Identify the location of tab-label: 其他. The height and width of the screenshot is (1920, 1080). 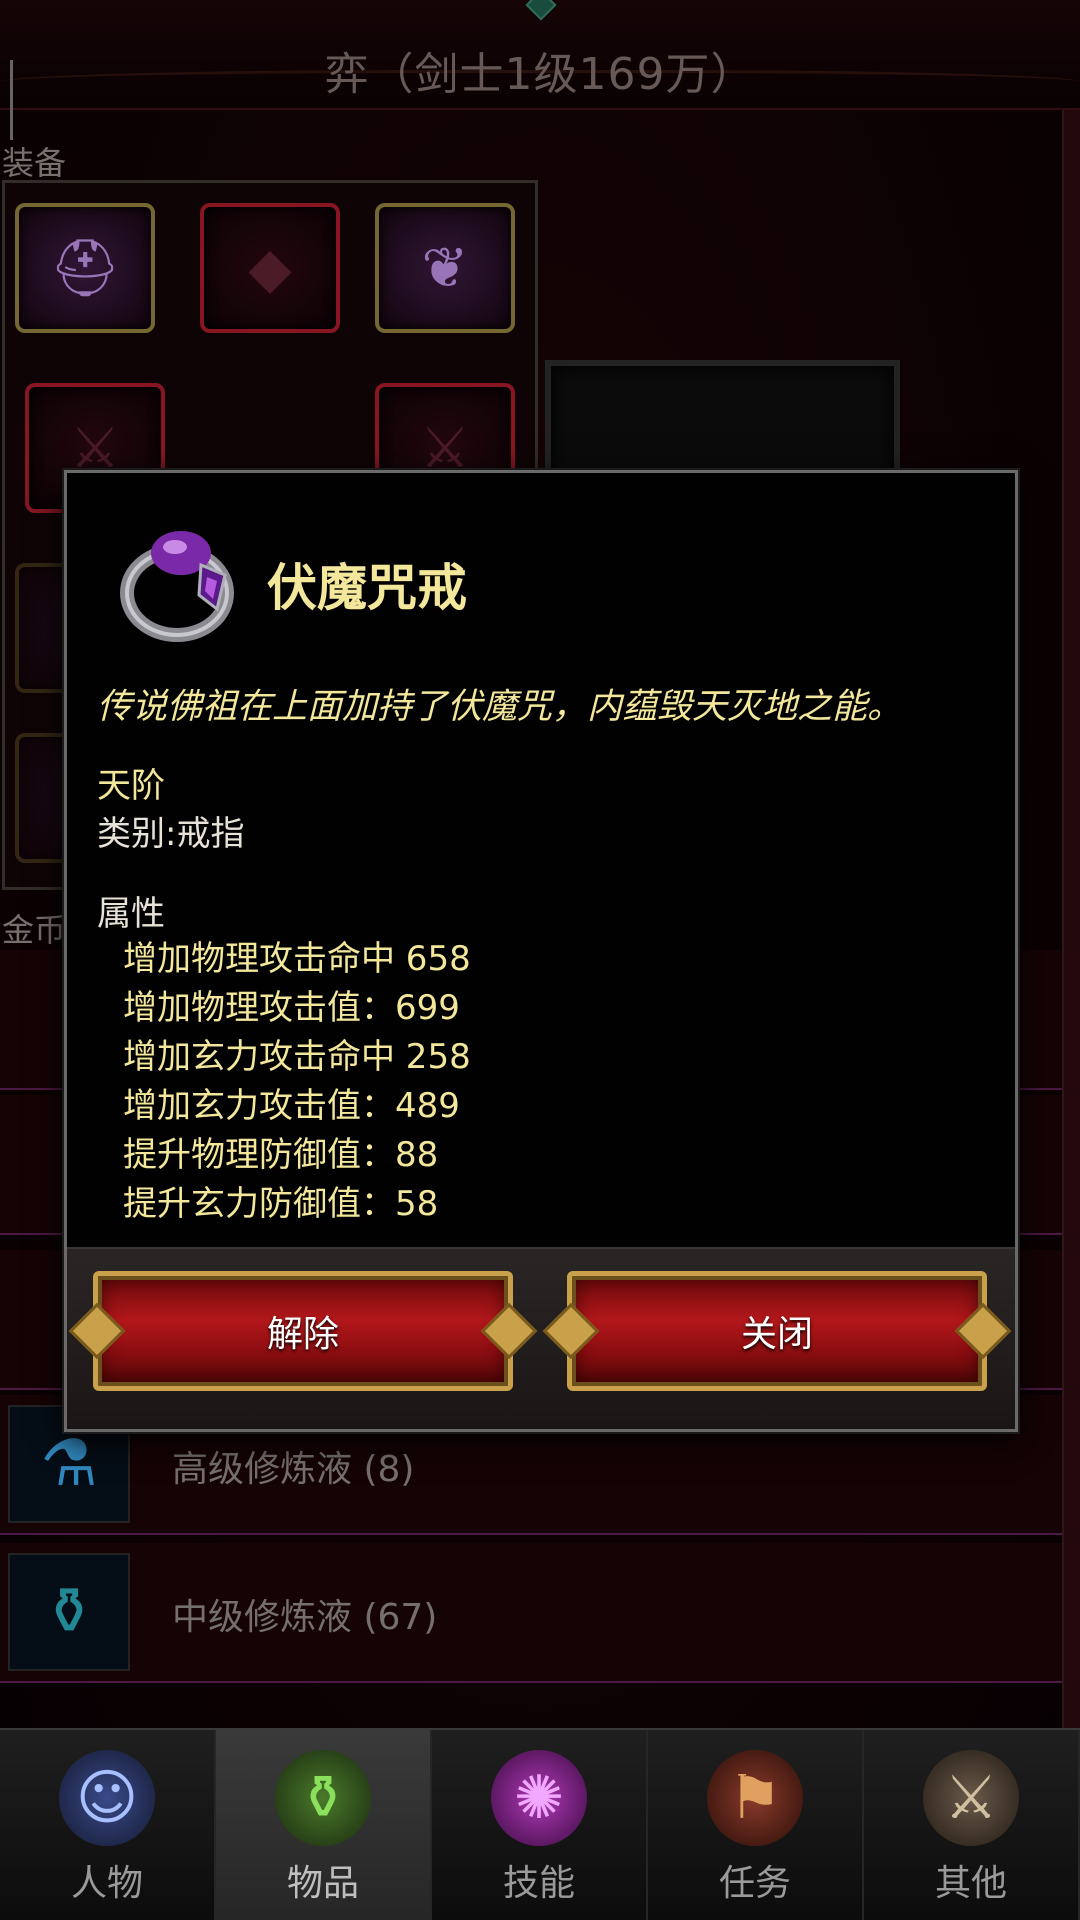
(970, 1883).